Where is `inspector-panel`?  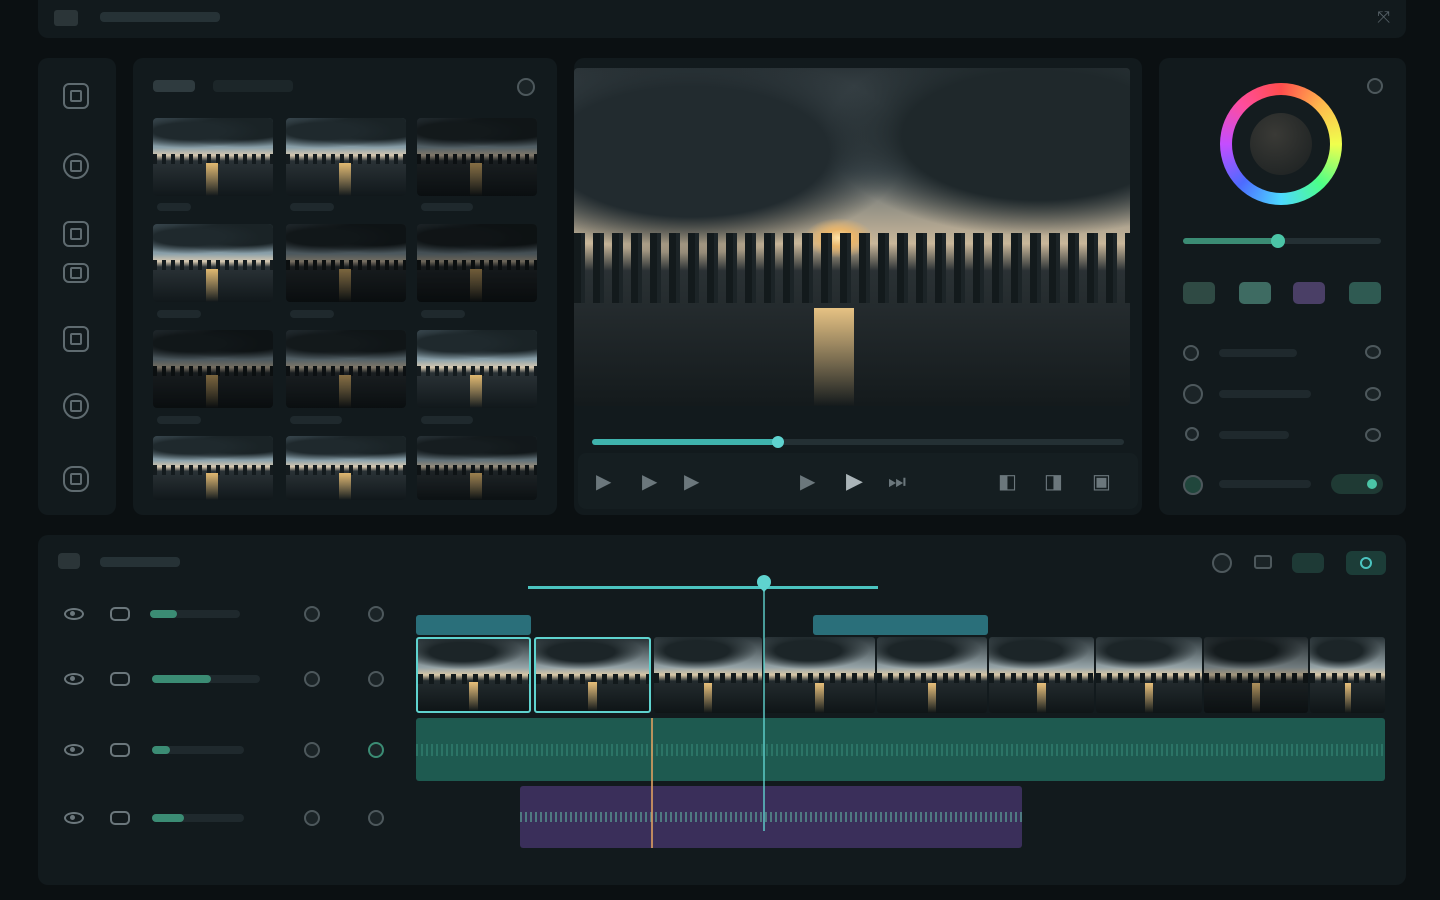 inspector-panel is located at coordinates (1282, 286).